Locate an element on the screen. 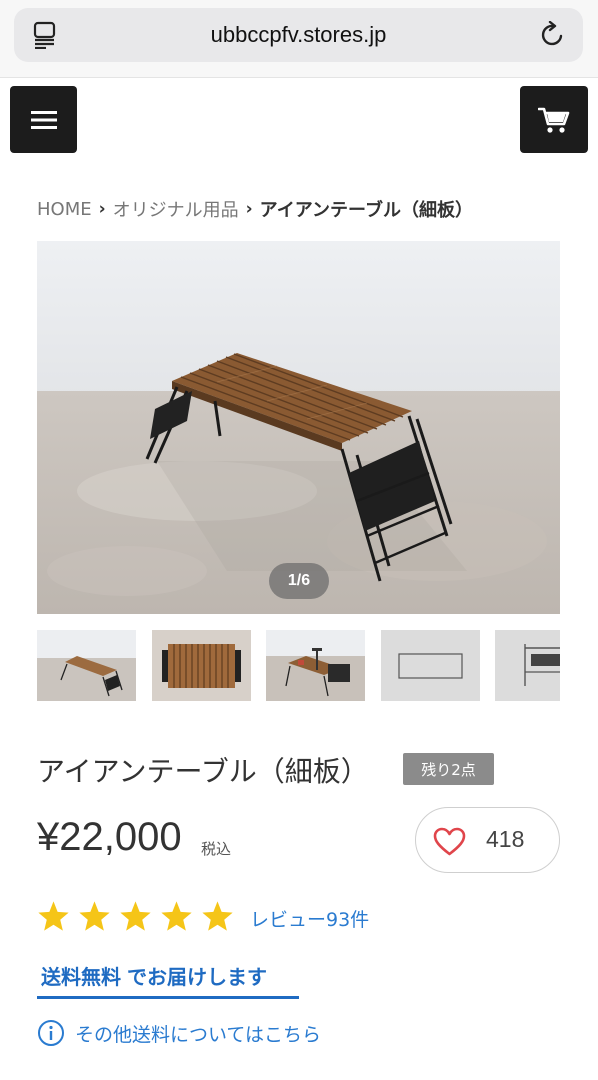  tax-label: 税込 is located at coordinates (216, 849).